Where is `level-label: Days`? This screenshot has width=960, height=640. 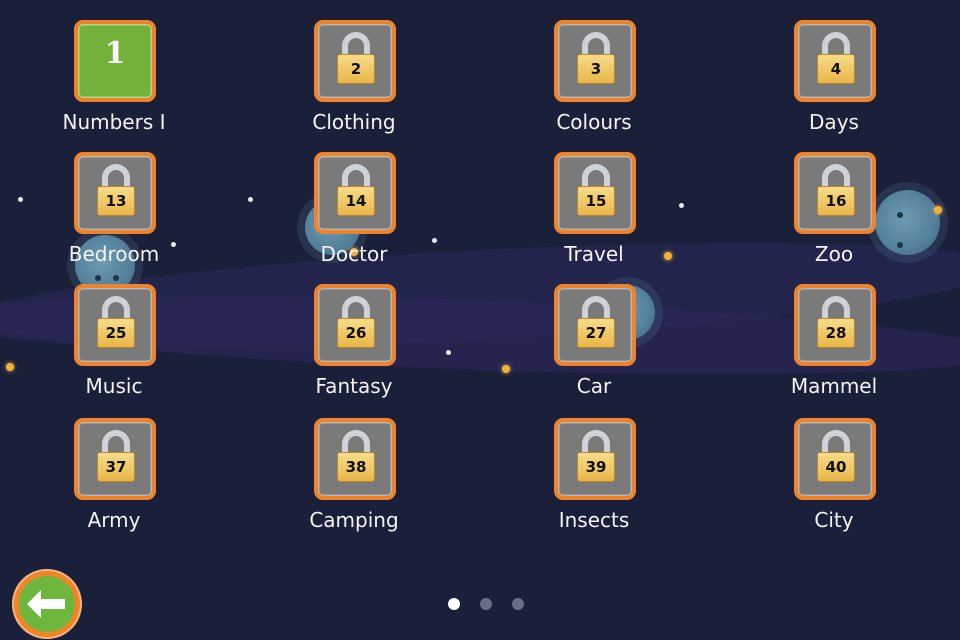 level-label: Days is located at coordinates (834, 122).